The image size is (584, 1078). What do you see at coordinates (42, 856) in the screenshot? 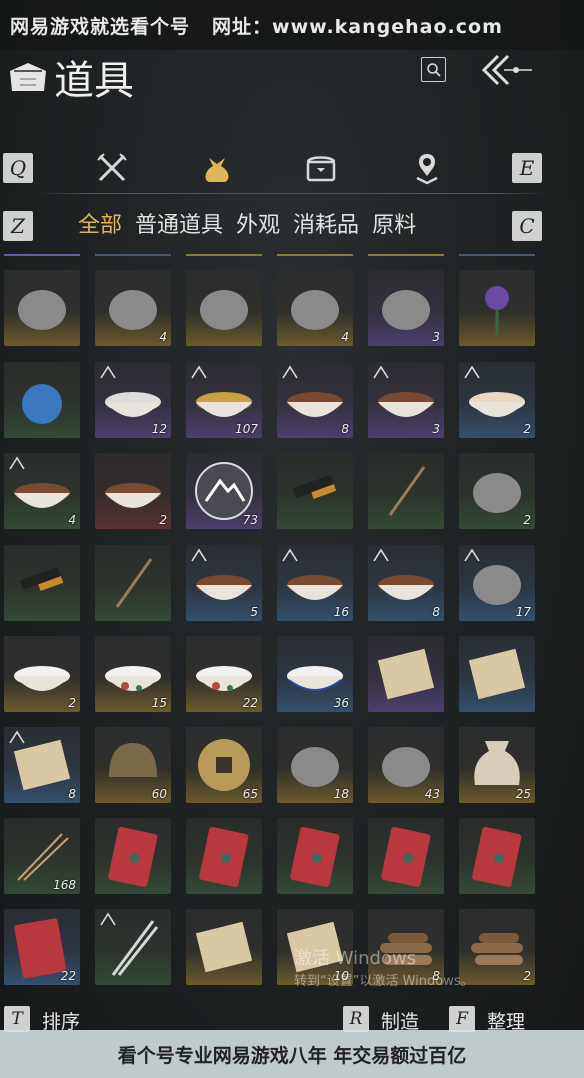
I see `inventory-slot: 168` at bounding box center [42, 856].